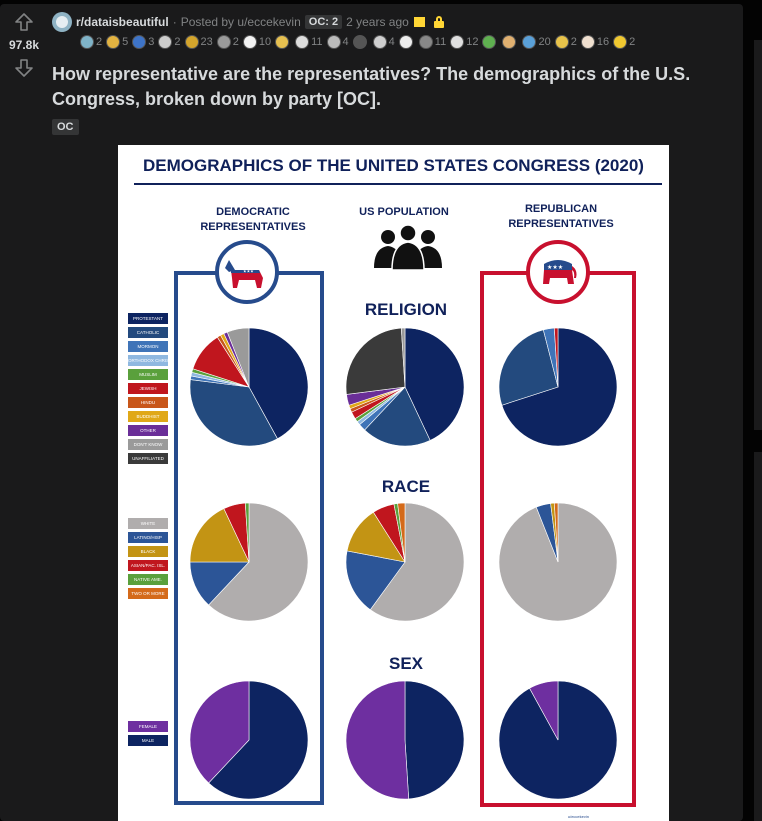 The width and height of the screenshot is (762, 821). What do you see at coordinates (758, 235) in the screenshot?
I see `sidebar-edge` at bounding box center [758, 235].